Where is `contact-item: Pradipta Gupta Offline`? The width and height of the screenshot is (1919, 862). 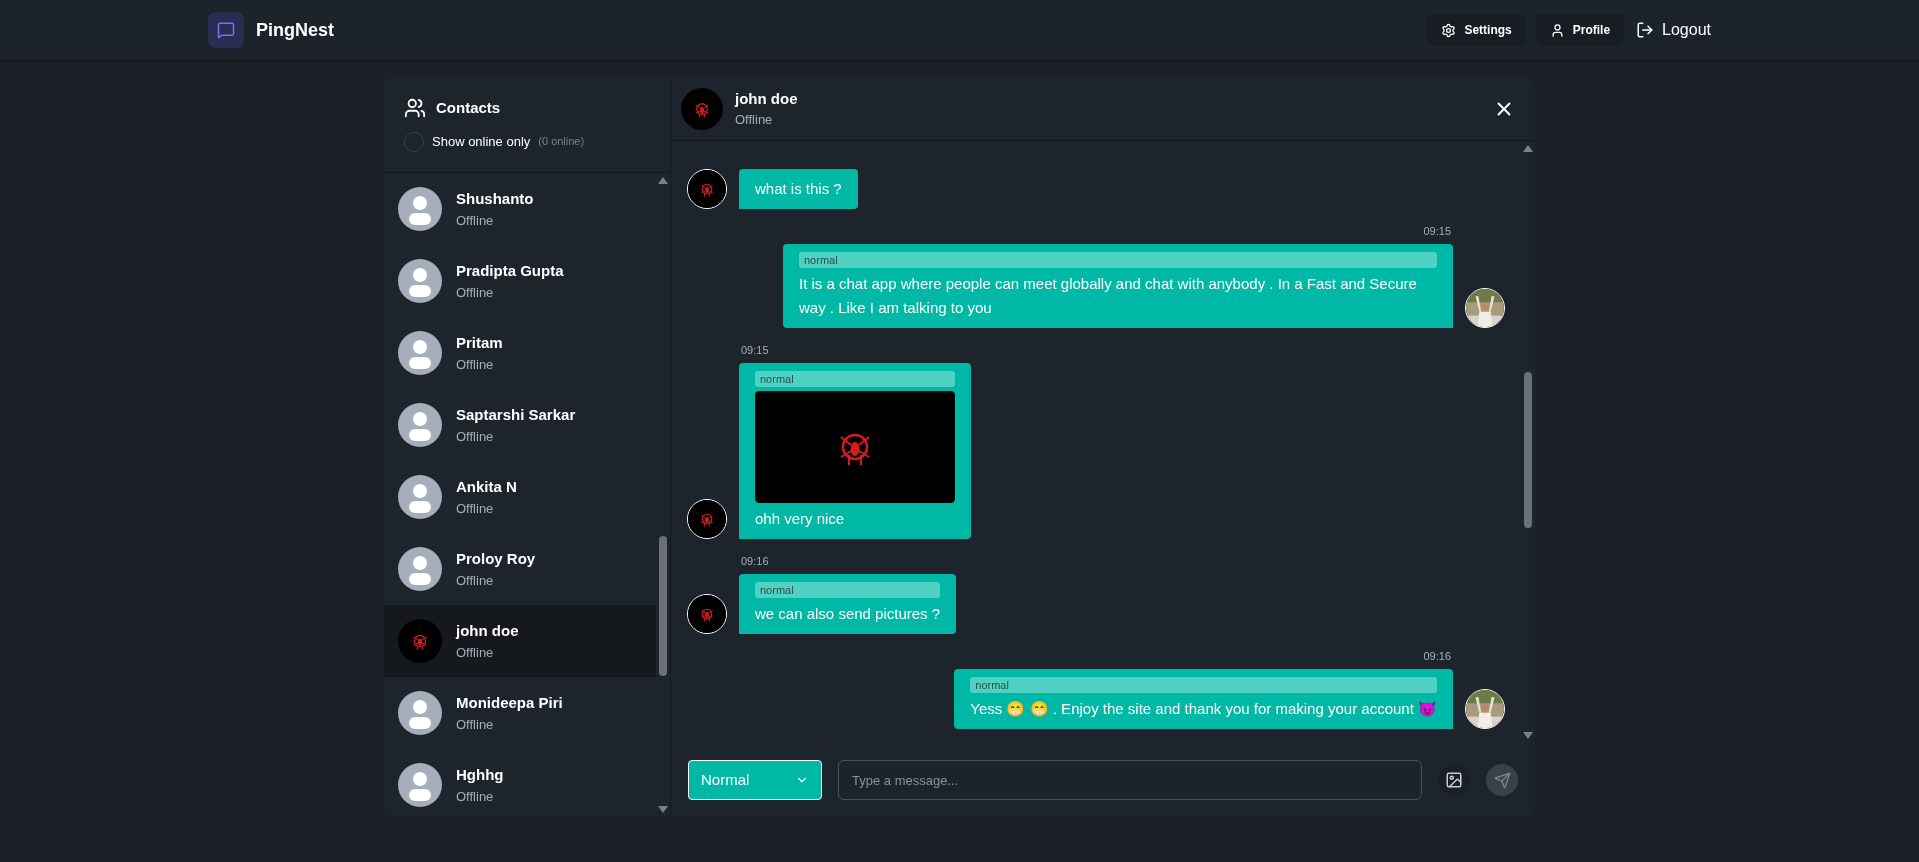 contact-item: Pradipta Gupta Offline is located at coordinates (520, 281).